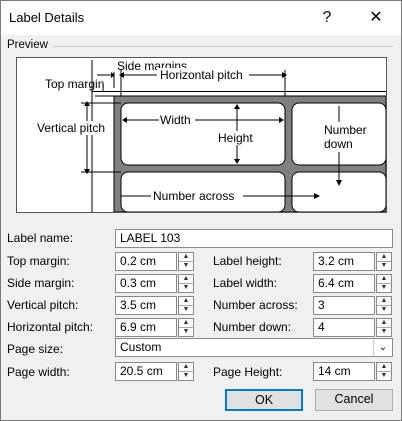 This screenshot has width=402, height=421. Describe the element at coordinates (141, 347) in the screenshot. I see `page-size-value: Custom` at that location.